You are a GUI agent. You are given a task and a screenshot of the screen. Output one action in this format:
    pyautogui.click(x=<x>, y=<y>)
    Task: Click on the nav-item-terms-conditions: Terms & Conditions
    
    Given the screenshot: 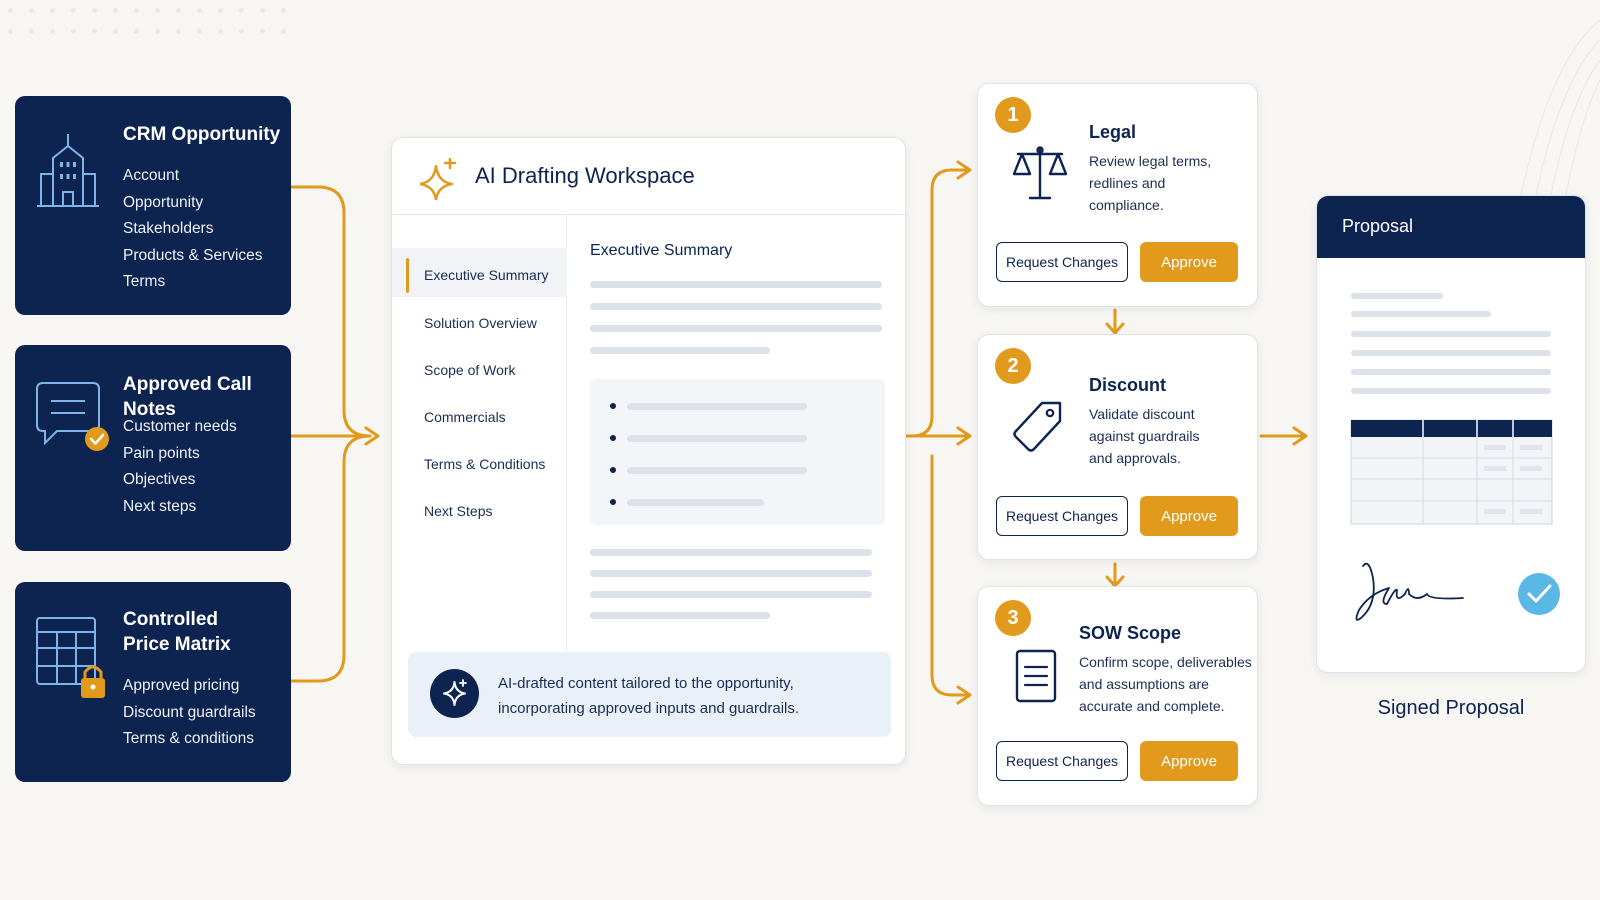 What is the action you would take?
    pyautogui.click(x=484, y=464)
    